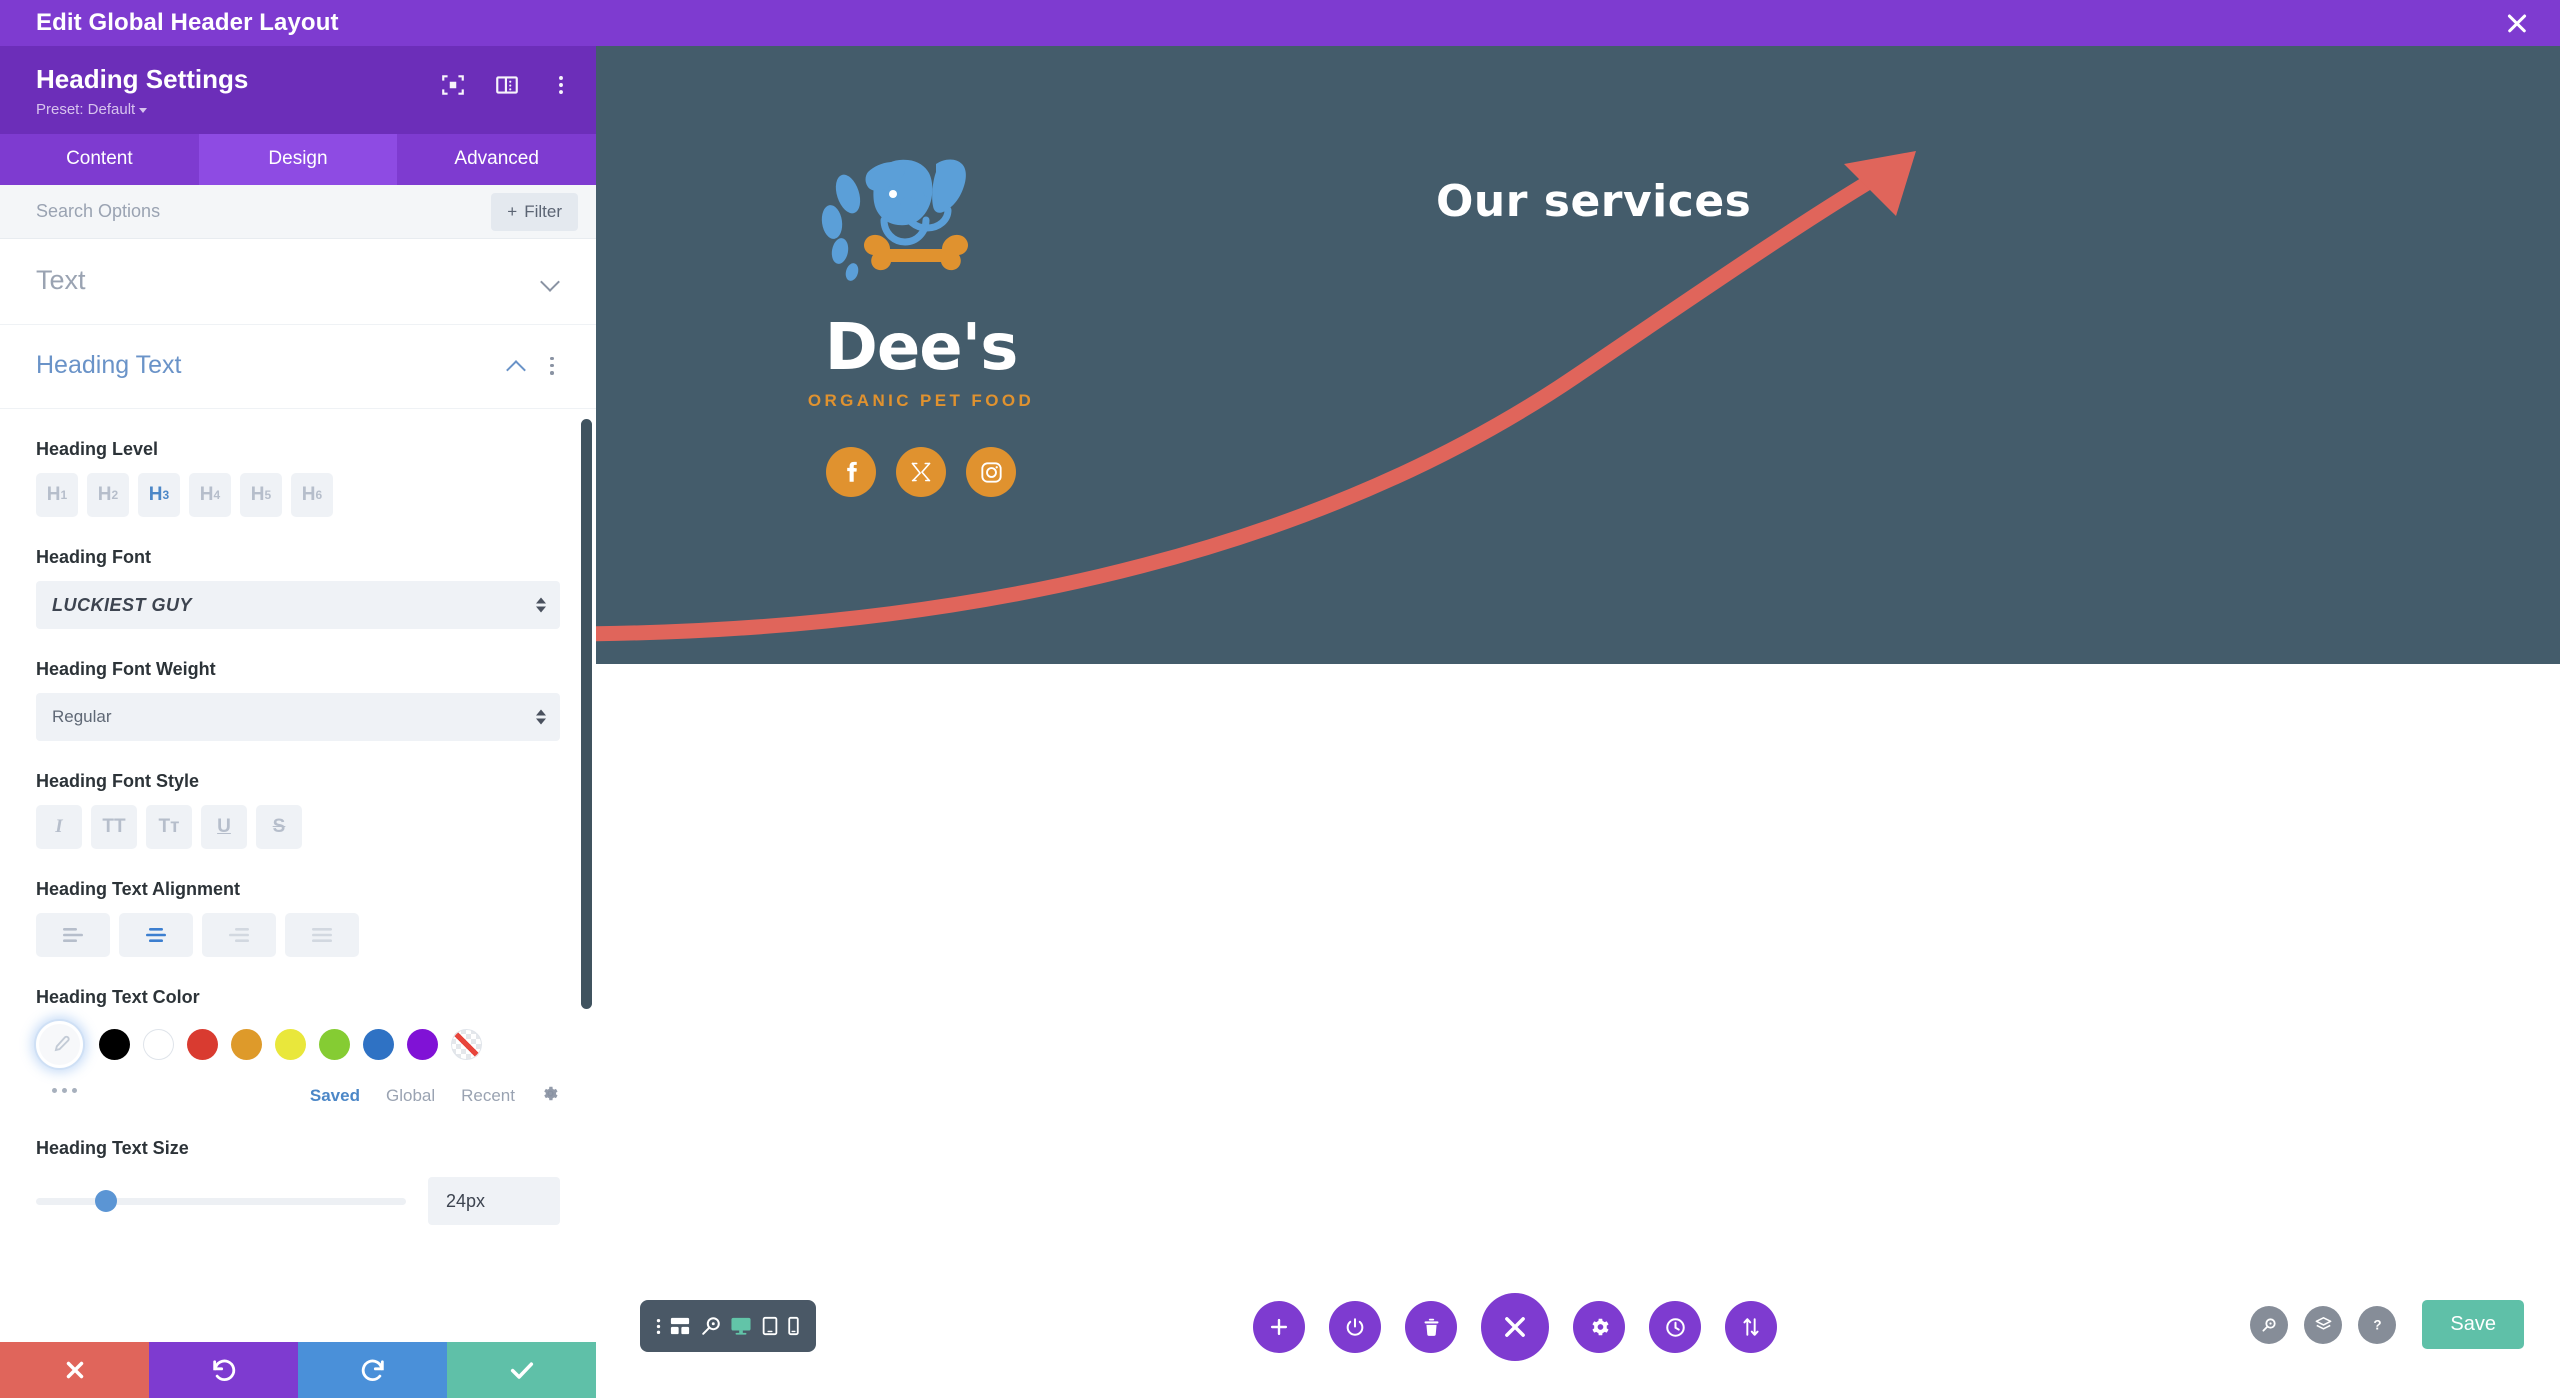 The height and width of the screenshot is (1398, 2560). What do you see at coordinates (298, 717) in the screenshot?
I see `heading-font-weight-select: Regular` at bounding box center [298, 717].